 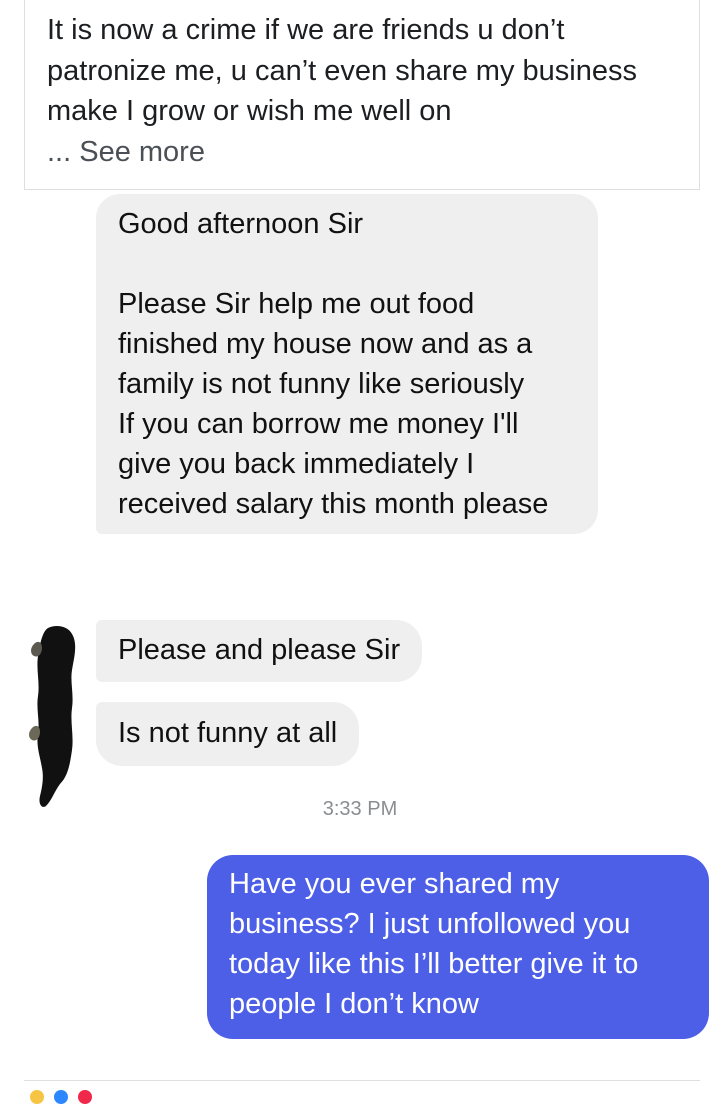 I want to click on angry-reaction-icon, so click(x=85, y=1097).